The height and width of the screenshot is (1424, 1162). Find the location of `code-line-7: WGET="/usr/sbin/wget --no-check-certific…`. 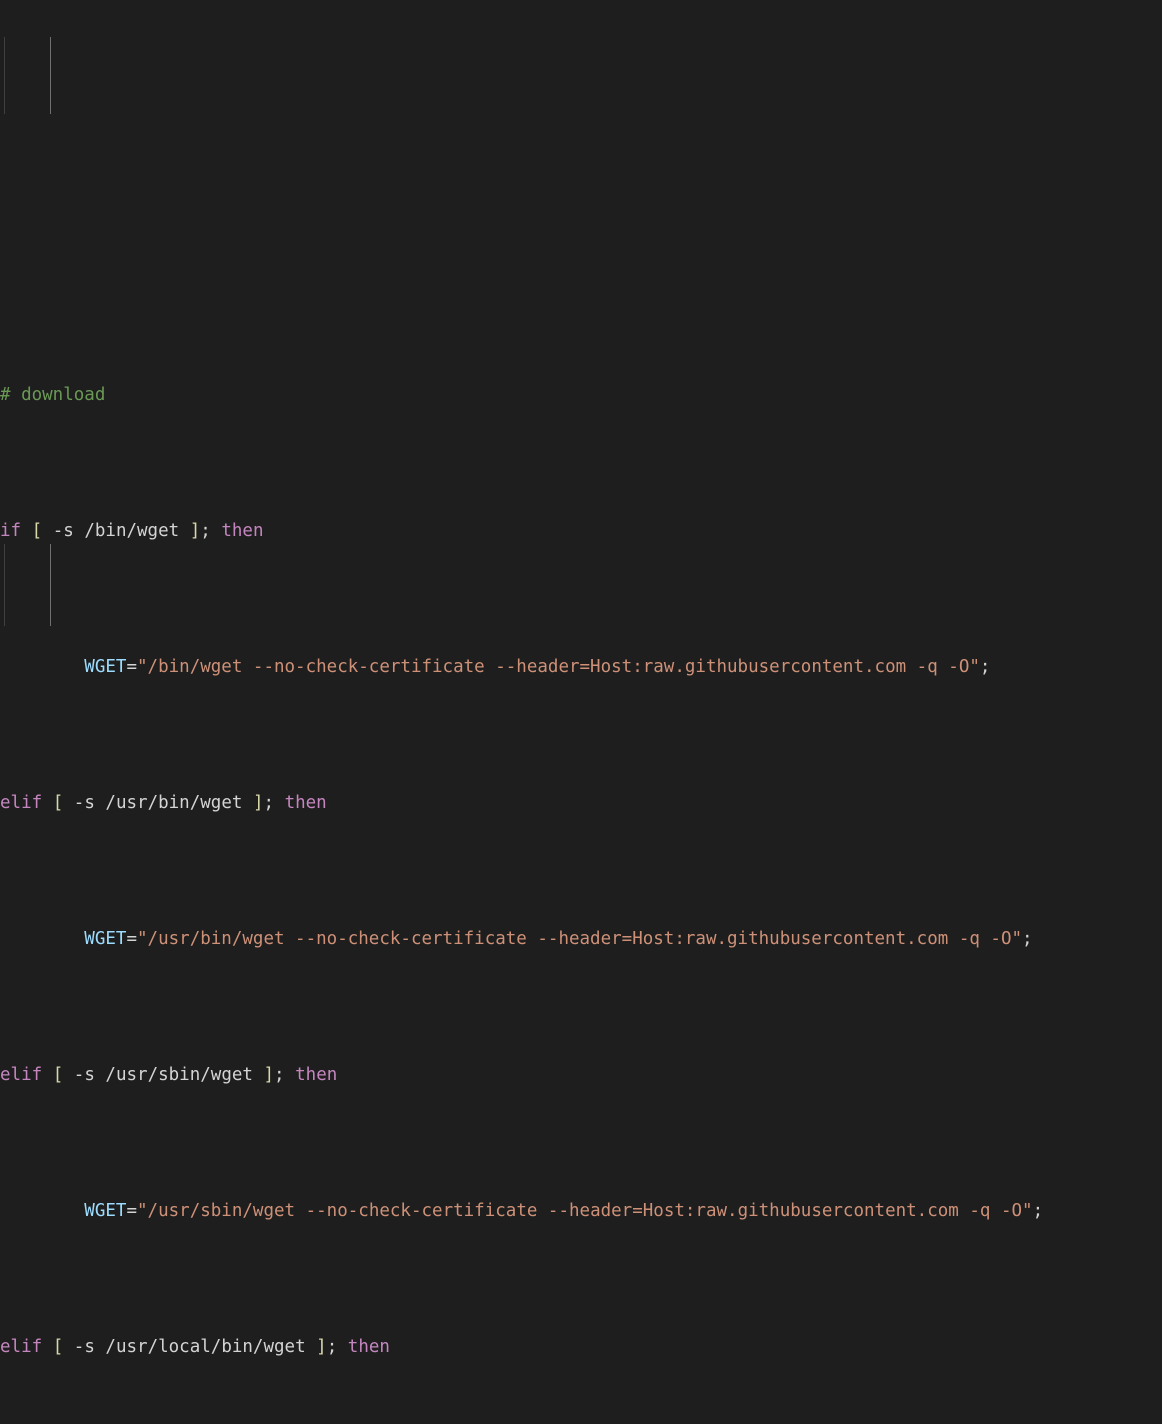

code-line-7: WGET="/usr/sbin/wget --no-check-certific… is located at coordinates (581, 1211).